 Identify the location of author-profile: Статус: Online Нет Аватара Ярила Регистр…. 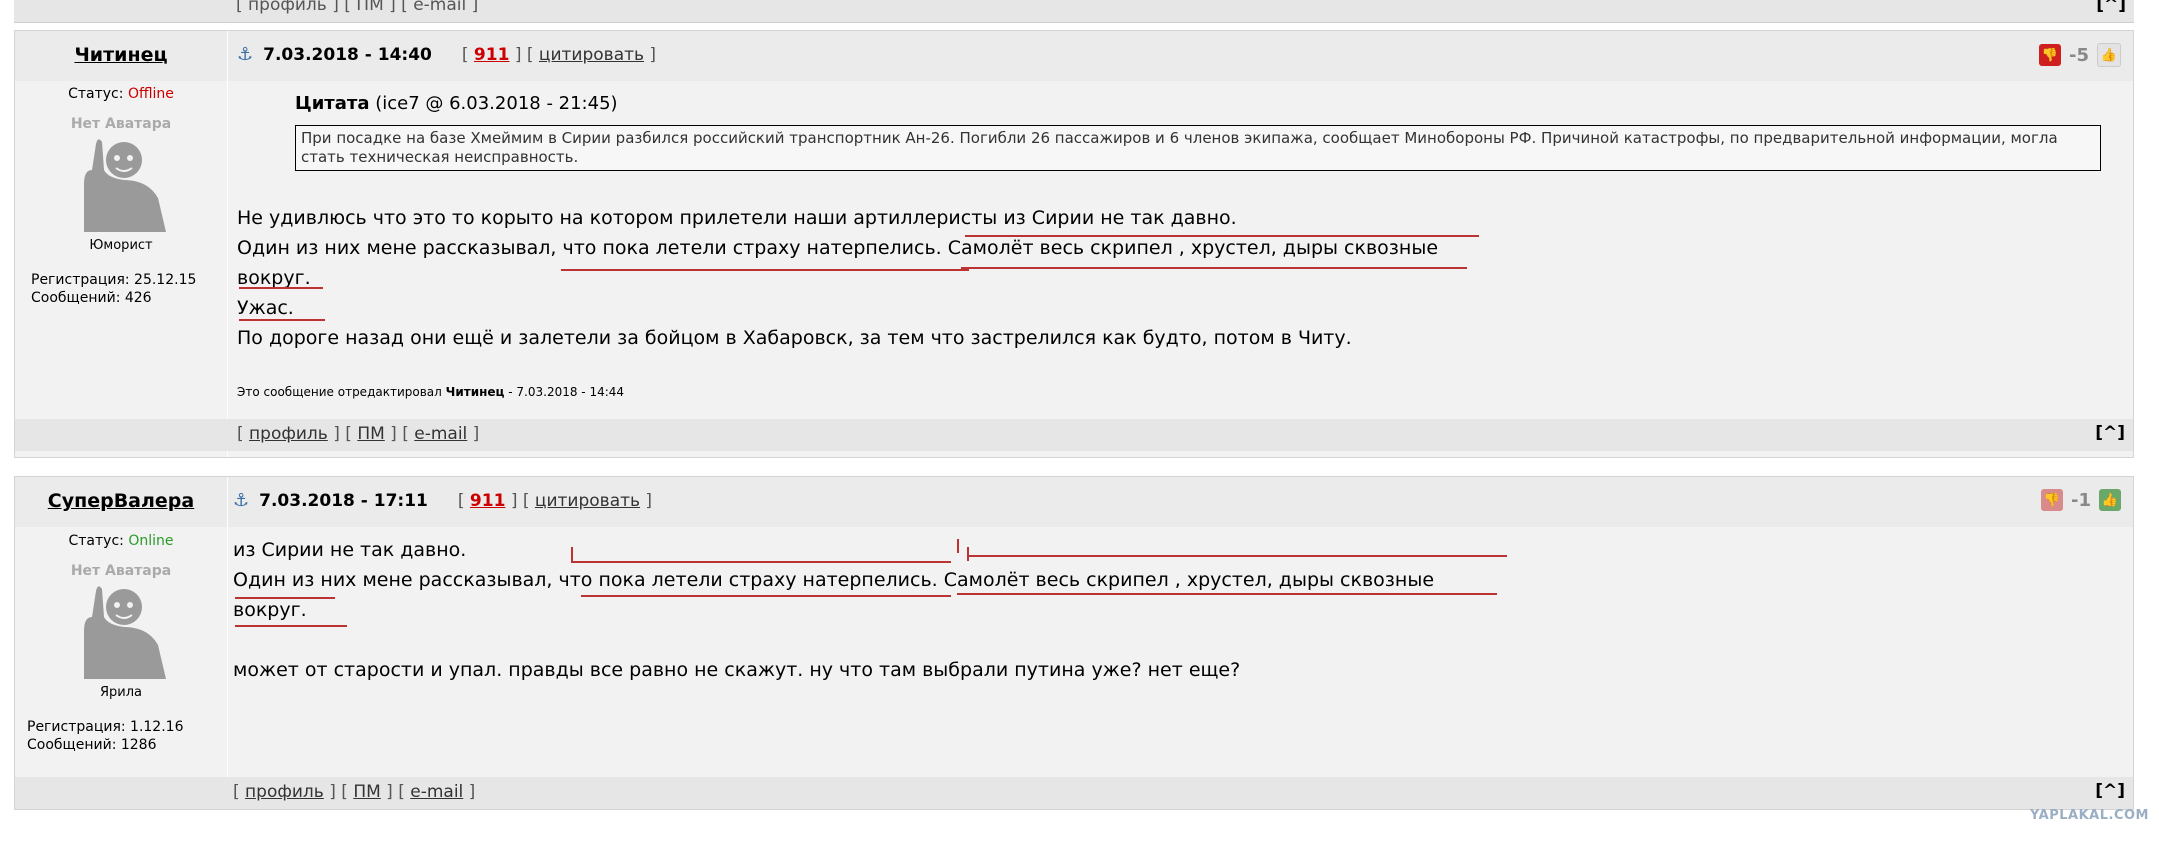
(121, 643).